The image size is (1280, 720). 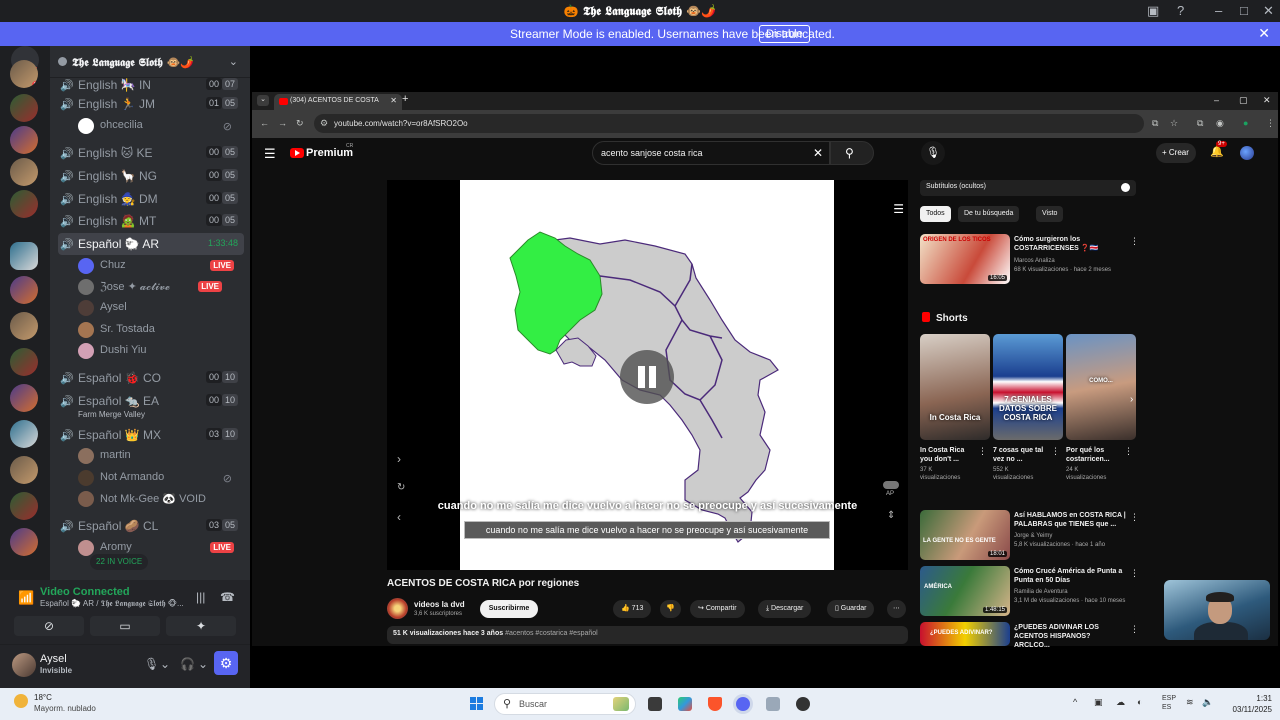 What do you see at coordinates (1200, 123) in the screenshot?
I see `extensions-icon: ⧉` at bounding box center [1200, 123].